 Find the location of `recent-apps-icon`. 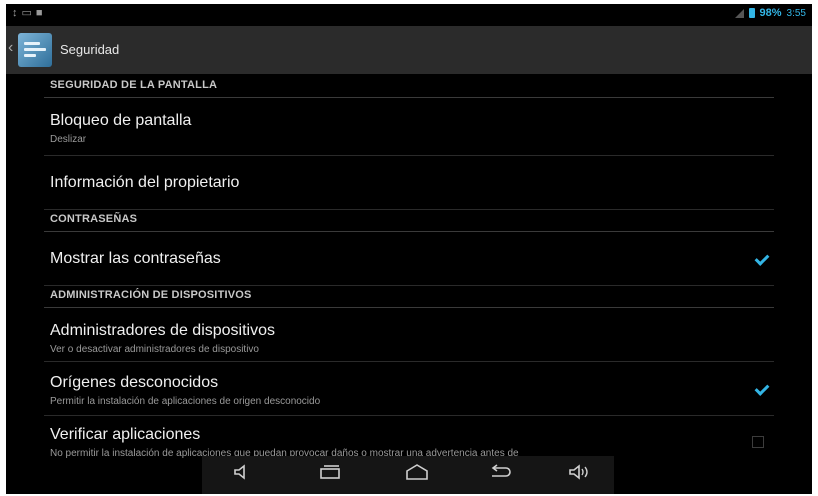

recent-apps-icon is located at coordinates (330, 474).